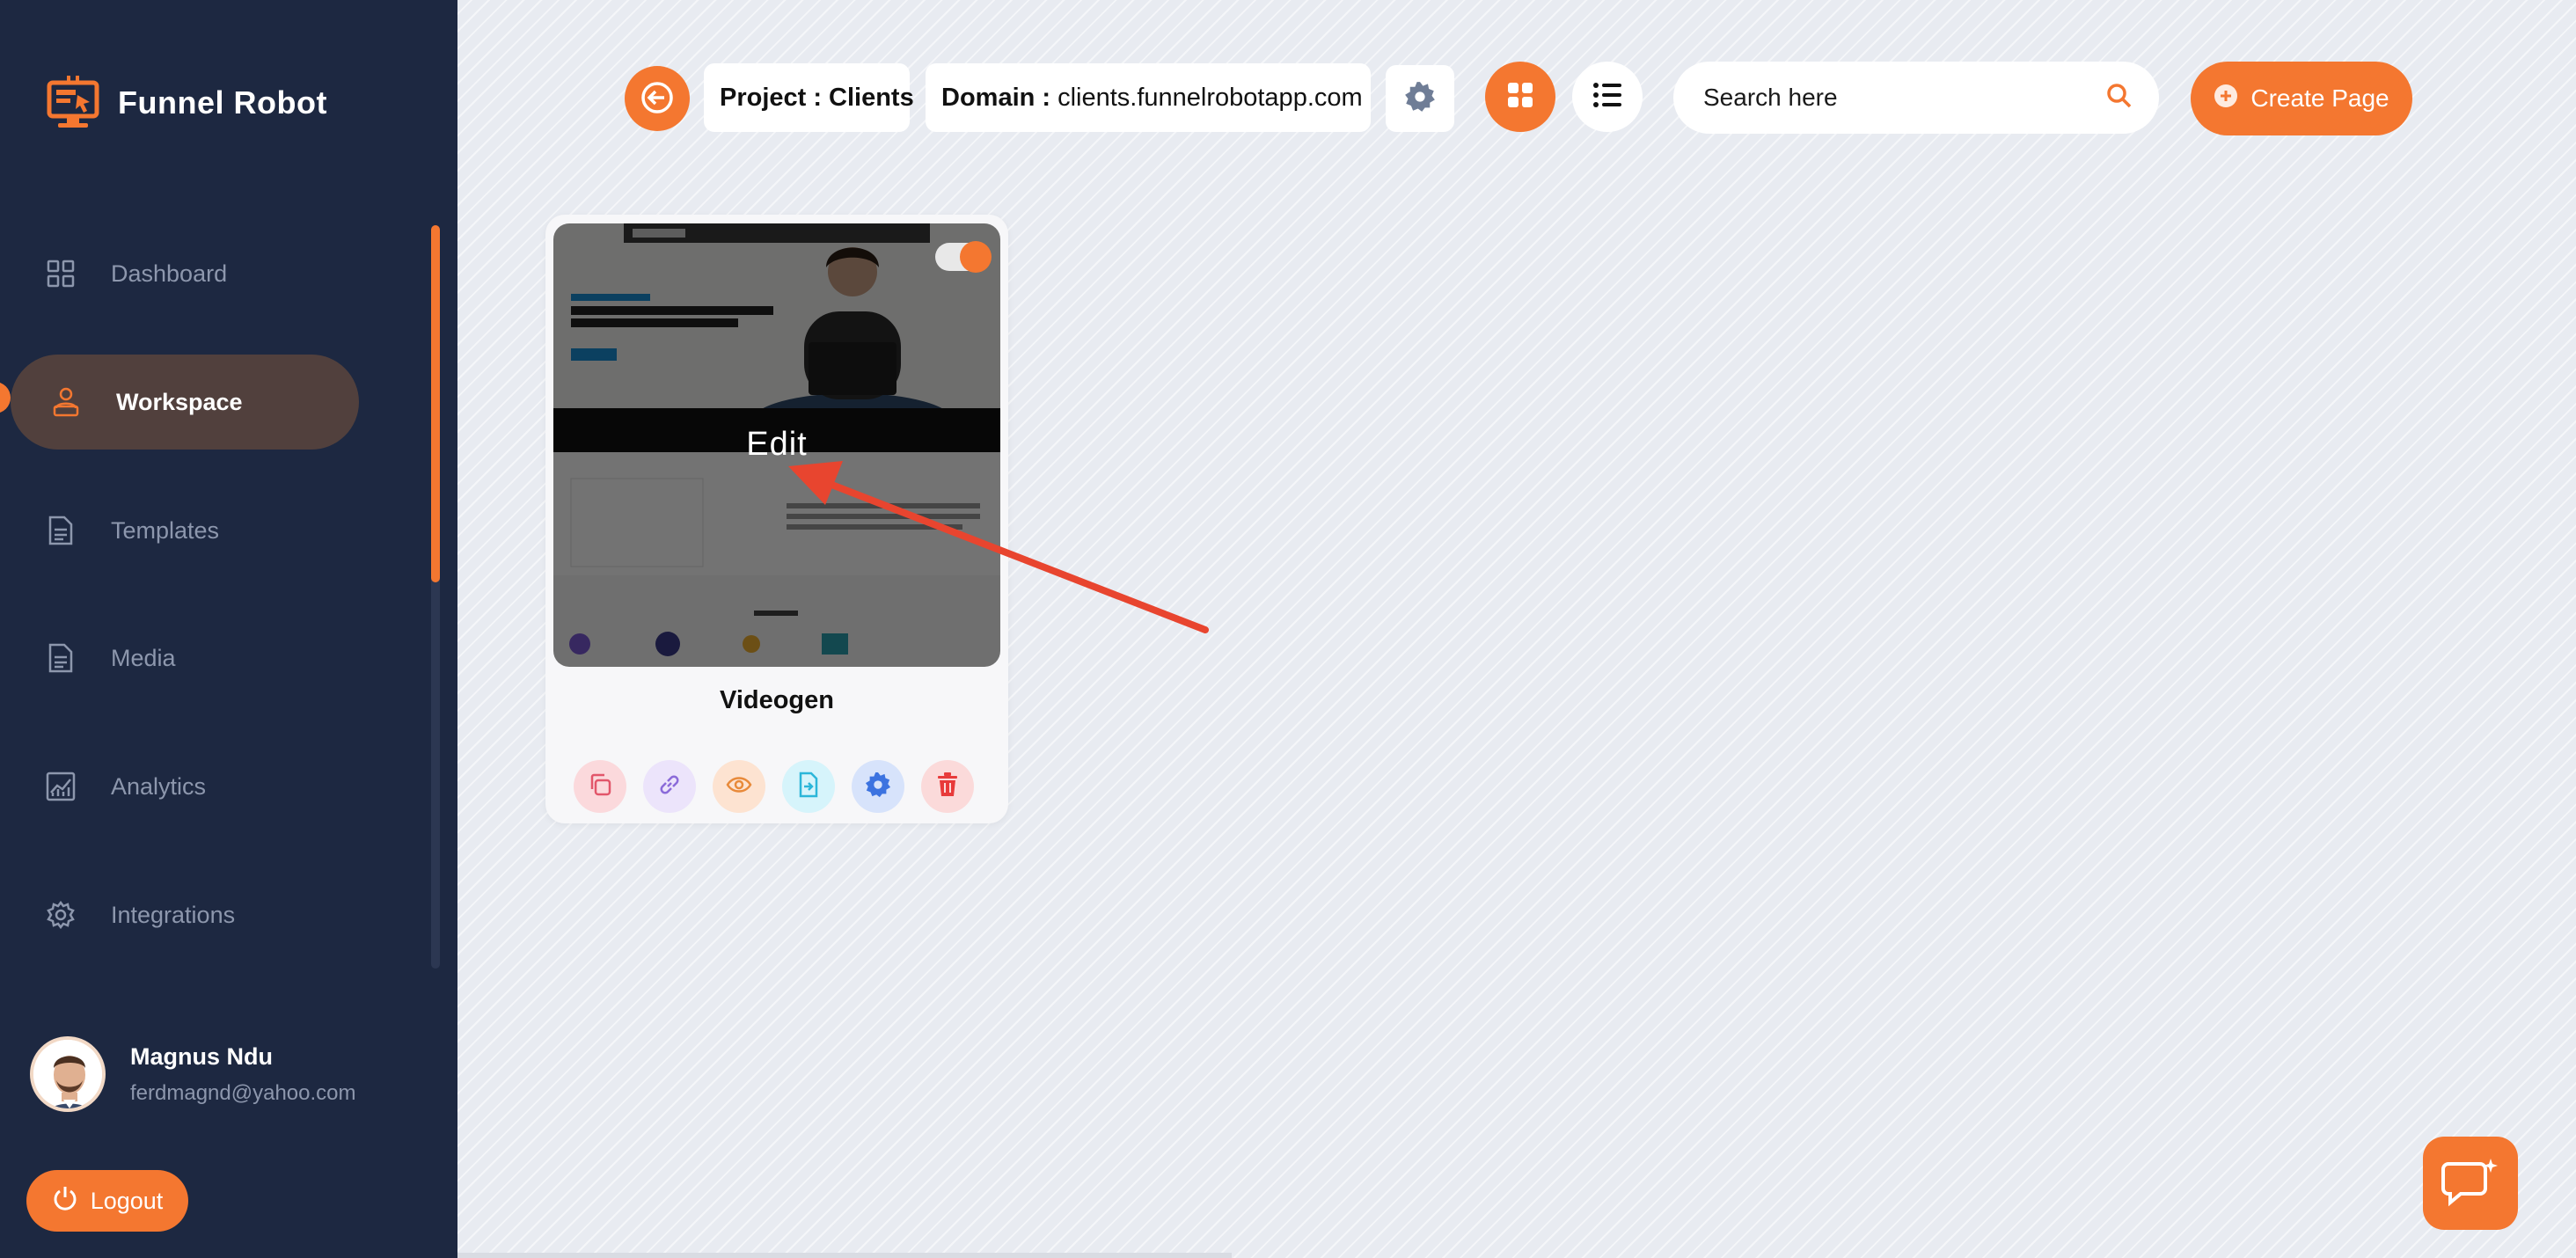  Describe the element at coordinates (871, 98) in the screenshot. I see `project-value: Clients` at that location.